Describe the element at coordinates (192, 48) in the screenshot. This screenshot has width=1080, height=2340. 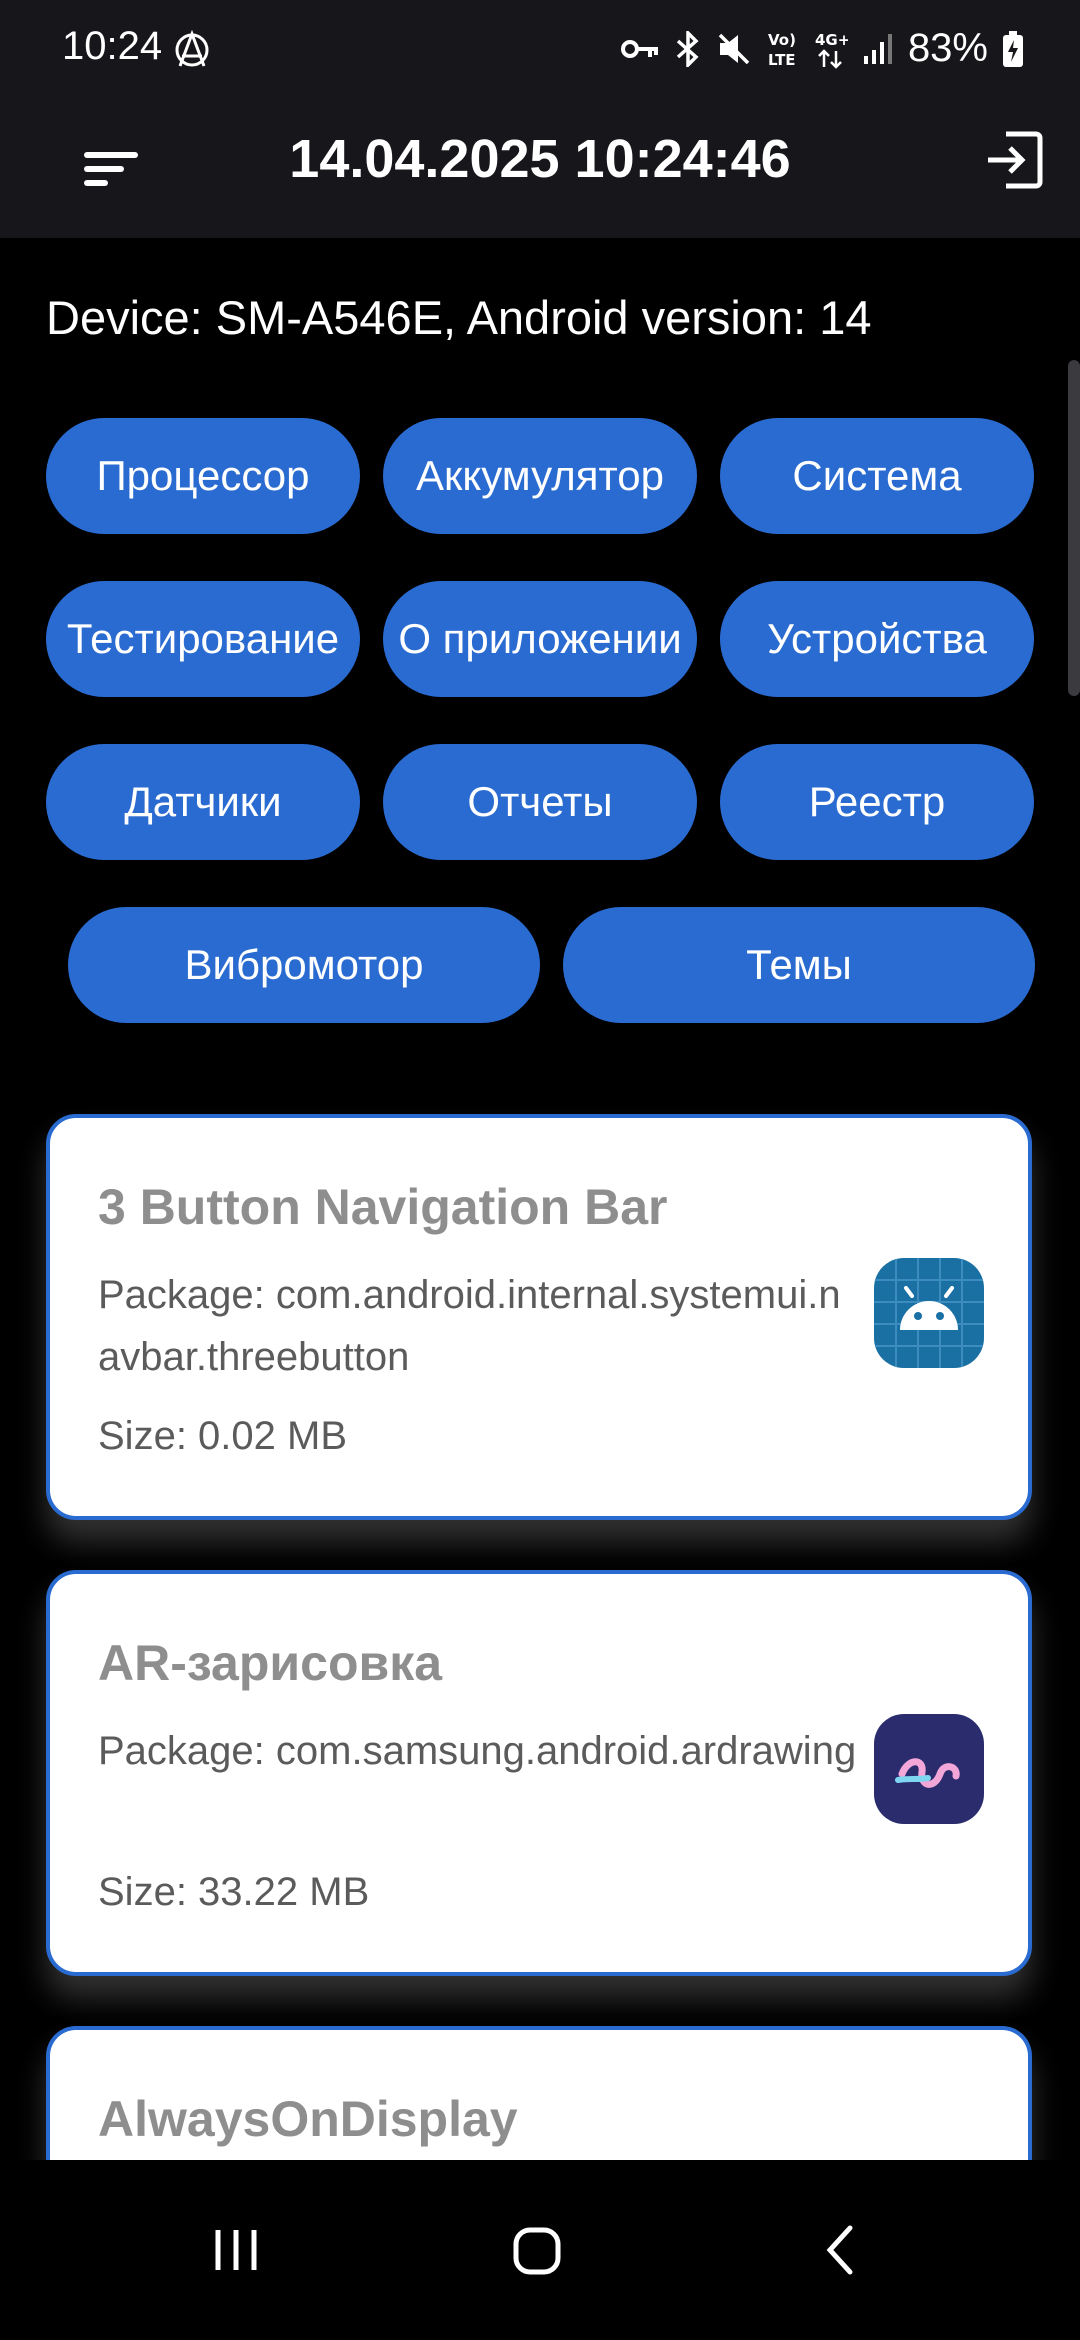
I see `anarchy-icon` at that location.